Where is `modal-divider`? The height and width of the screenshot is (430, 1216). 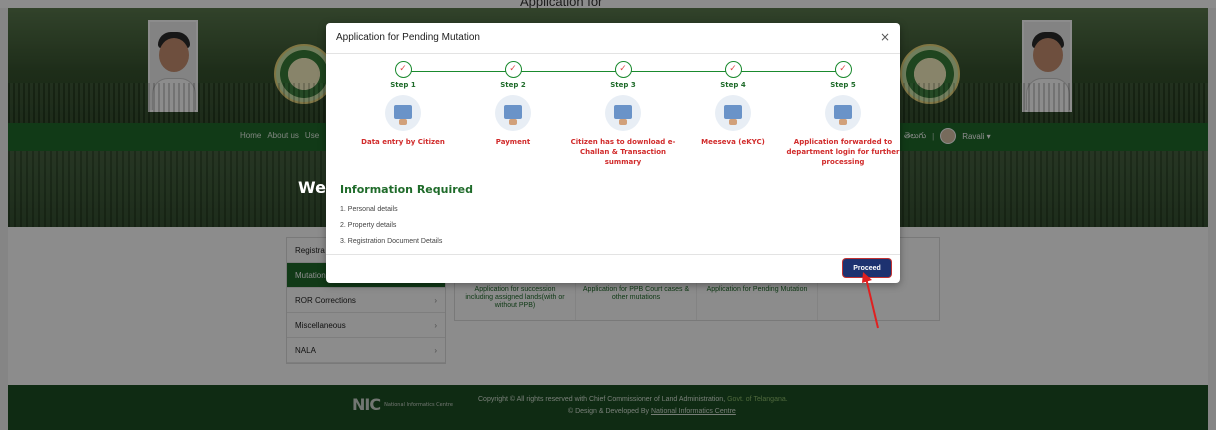 modal-divider is located at coordinates (613, 53).